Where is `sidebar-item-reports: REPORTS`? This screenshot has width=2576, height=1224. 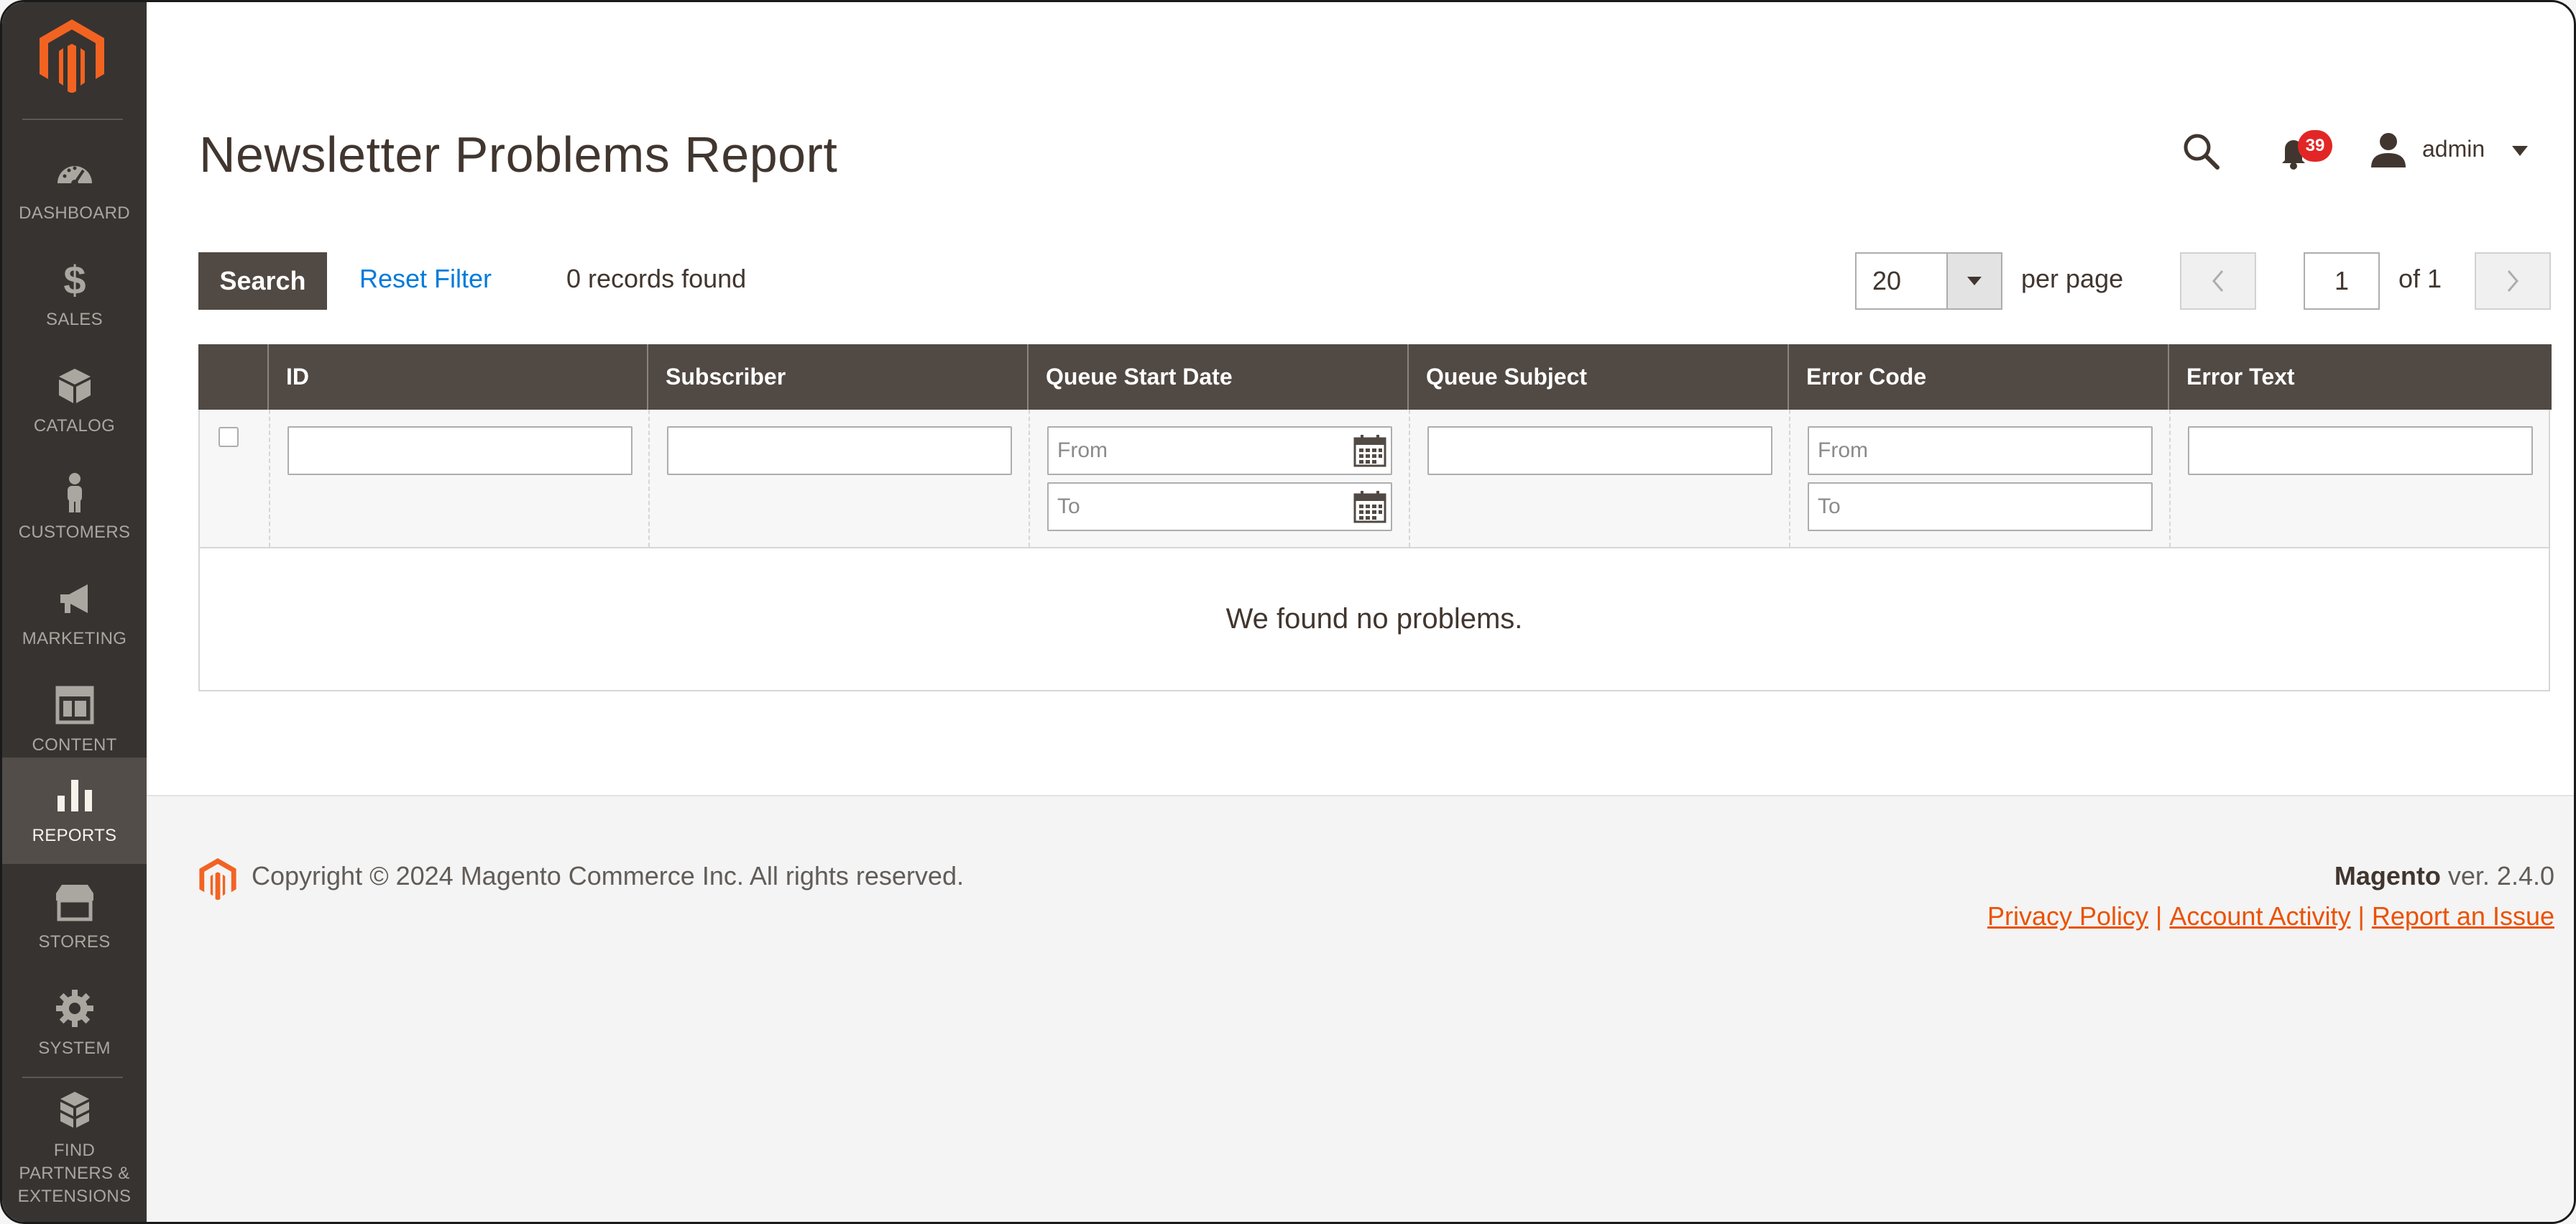 sidebar-item-reports: REPORTS is located at coordinates (74, 811).